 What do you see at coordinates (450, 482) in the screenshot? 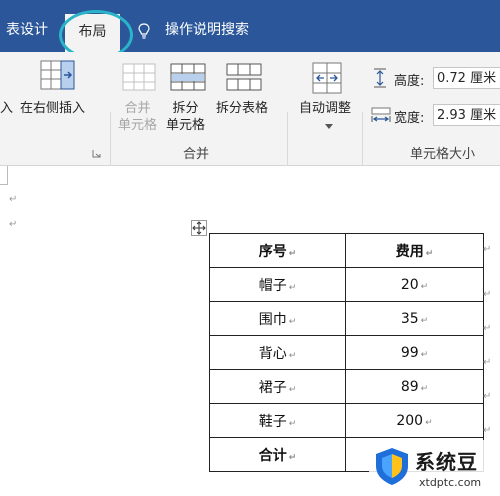
I see `watermark-url: xtdptc.com` at bounding box center [450, 482].